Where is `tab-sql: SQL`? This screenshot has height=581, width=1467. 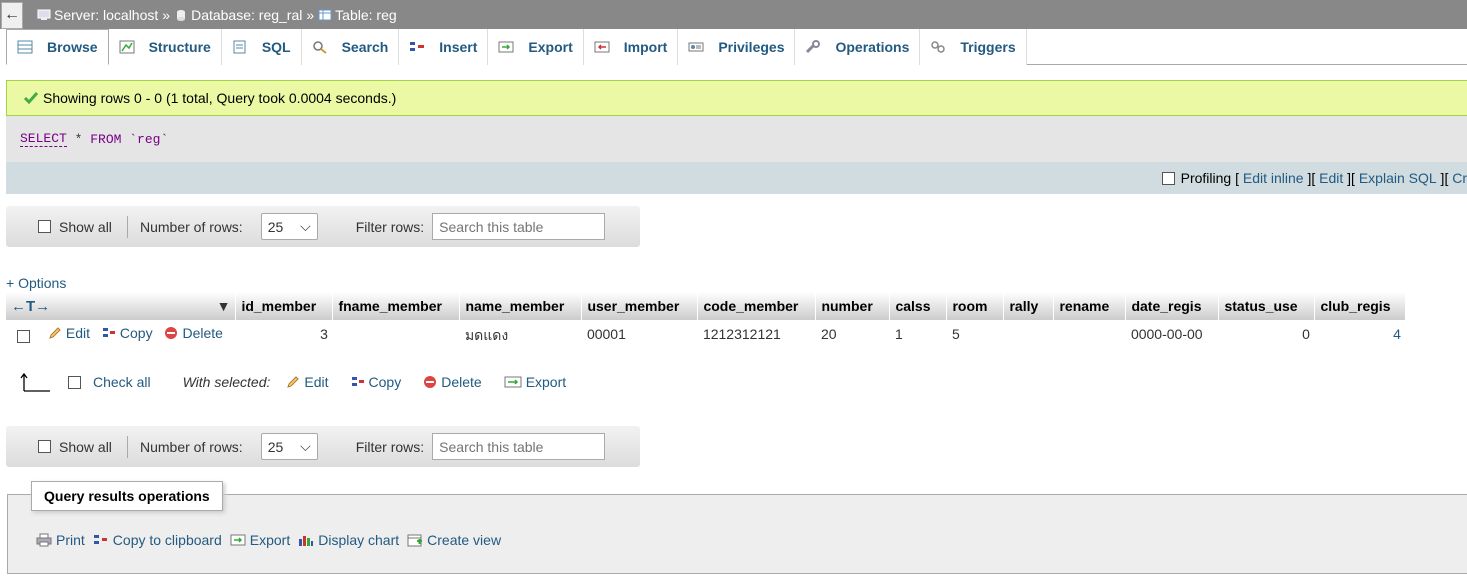 tab-sql: SQL is located at coordinates (261, 47).